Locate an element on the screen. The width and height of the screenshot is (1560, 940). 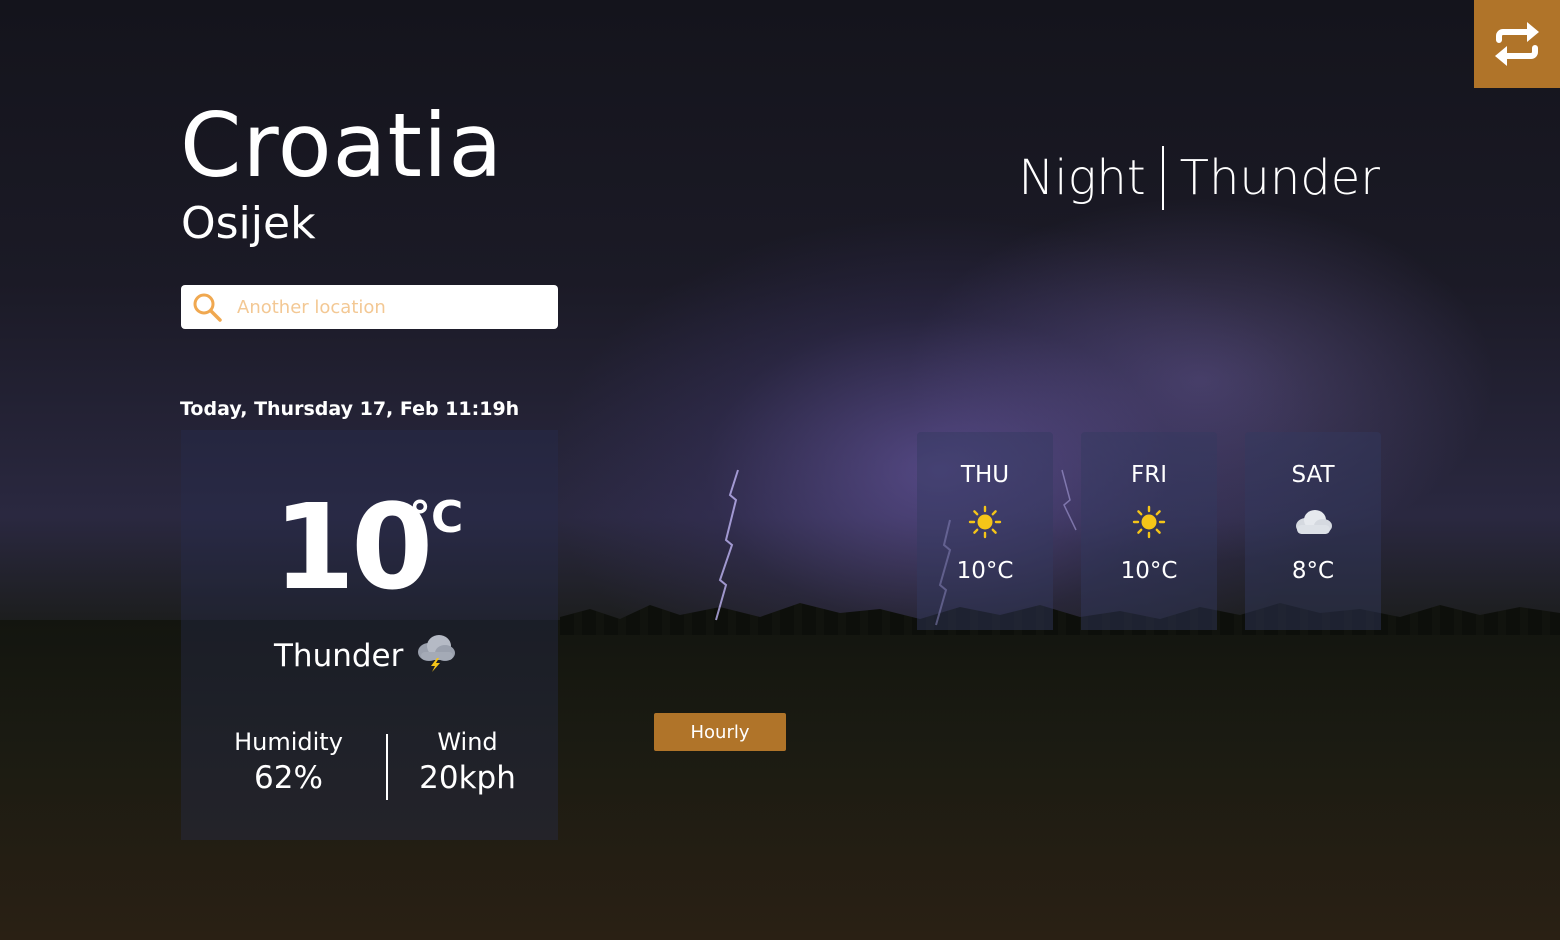
current-condition: Thunder is located at coordinates (365, 656).